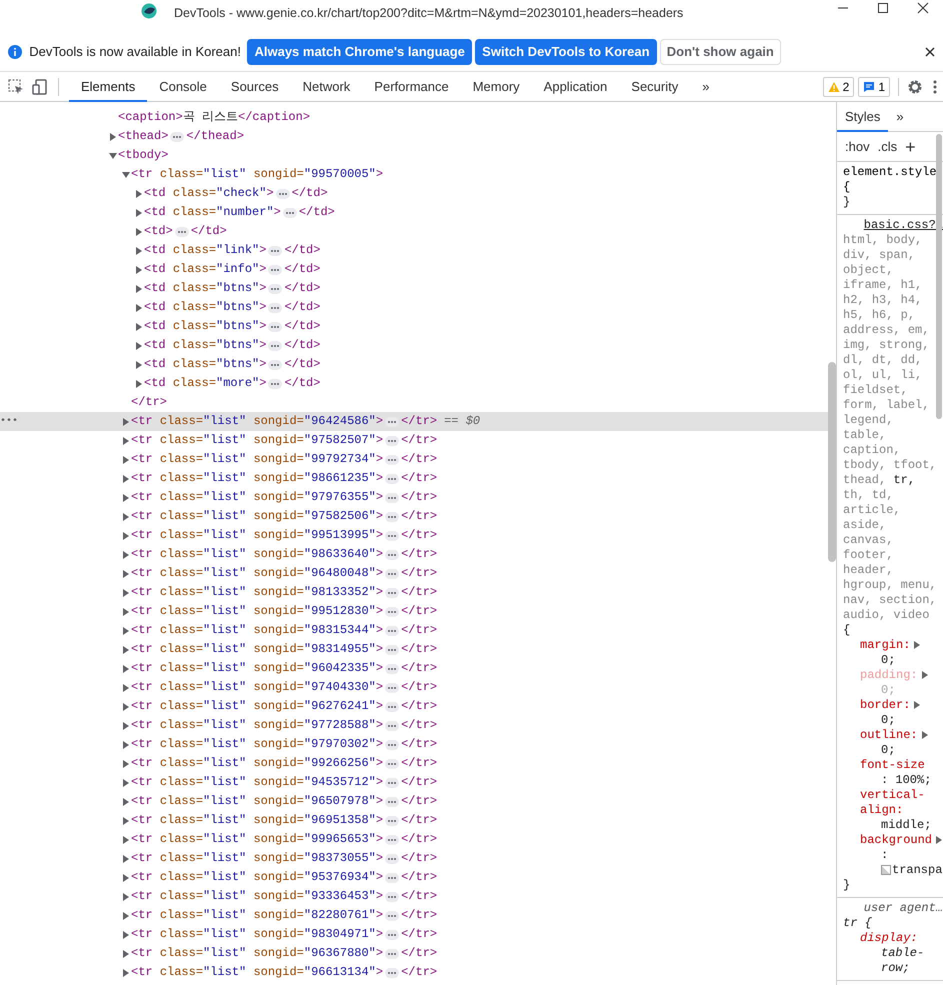  Describe the element at coordinates (904, 240) in the screenshot. I see `css-selector: body,` at that location.